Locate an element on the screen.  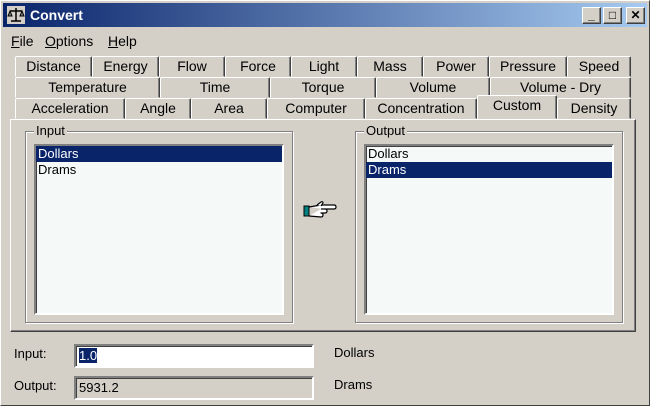
tab-concentration: Concentration is located at coordinates (421, 108).